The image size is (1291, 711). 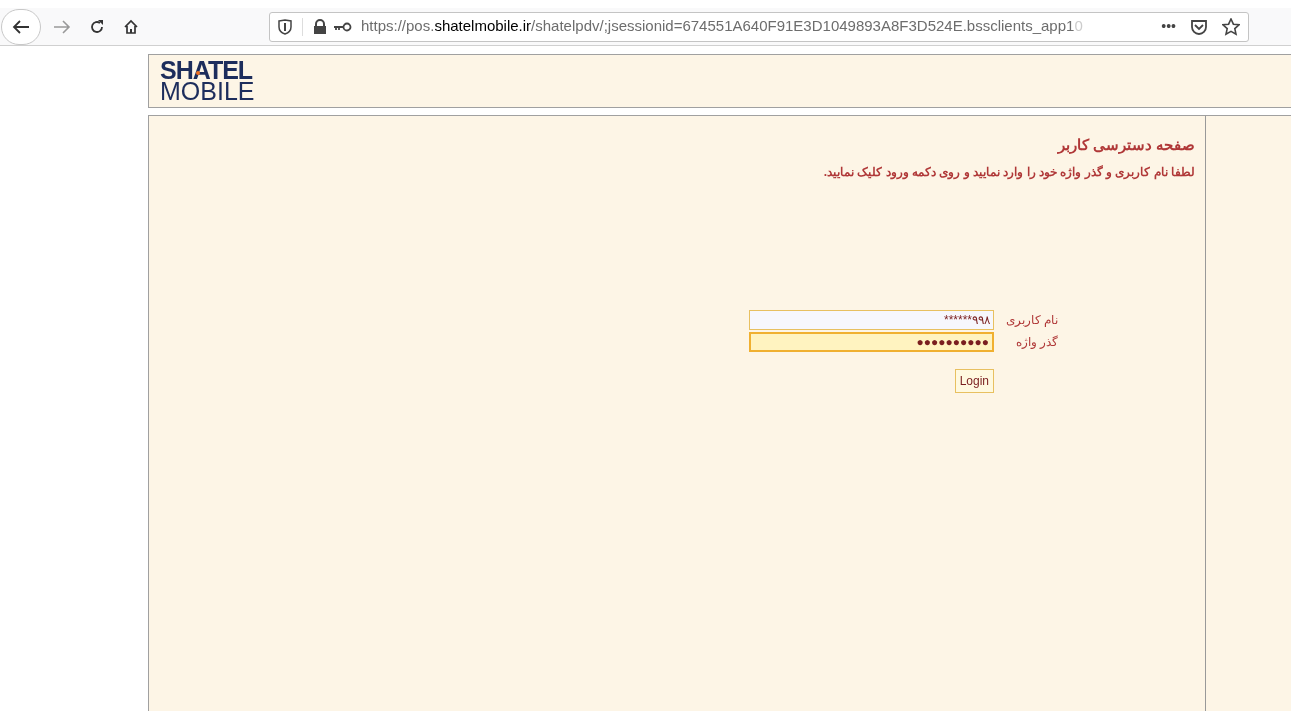 What do you see at coordinates (1036, 342) in the screenshot?
I see `field-label: گذر واژه` at bounding box center [1036, 342].